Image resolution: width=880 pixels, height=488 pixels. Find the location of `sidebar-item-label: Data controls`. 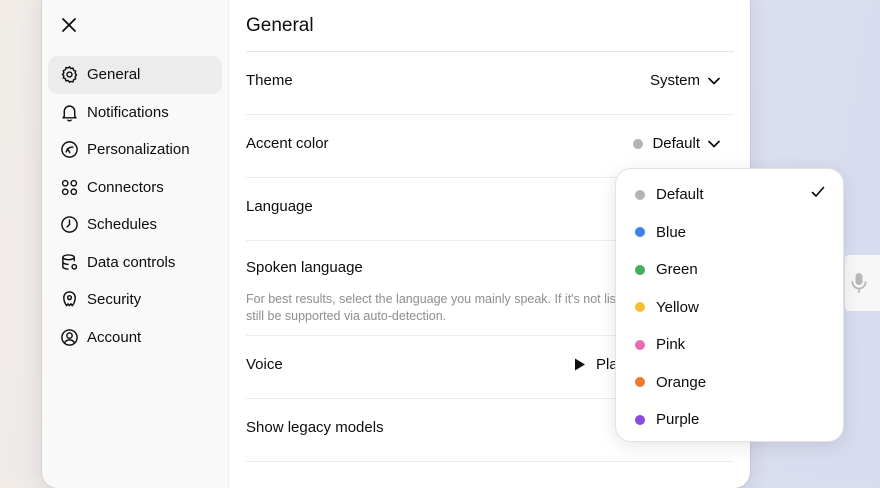

sidebar-item-label: Data controls is located at coordinates (131, 262).